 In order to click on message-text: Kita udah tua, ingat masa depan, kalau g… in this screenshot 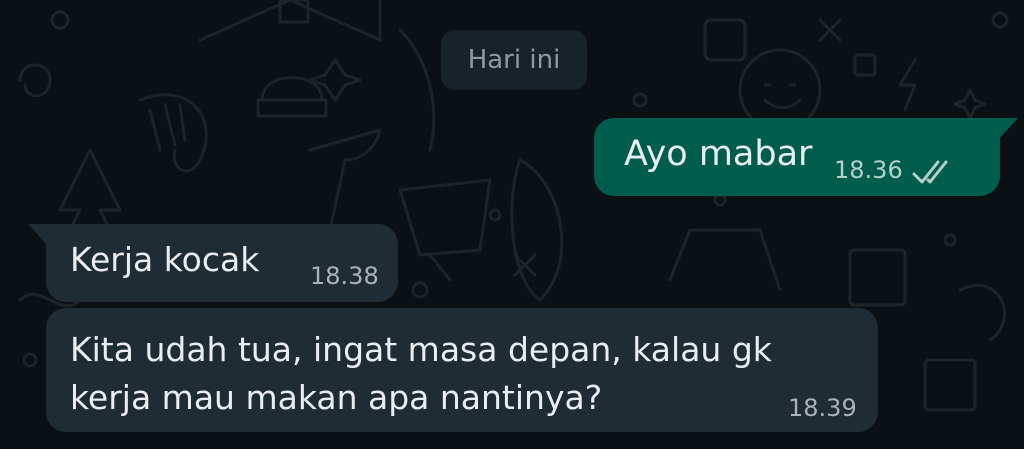, I will do `click(421, 373)`.